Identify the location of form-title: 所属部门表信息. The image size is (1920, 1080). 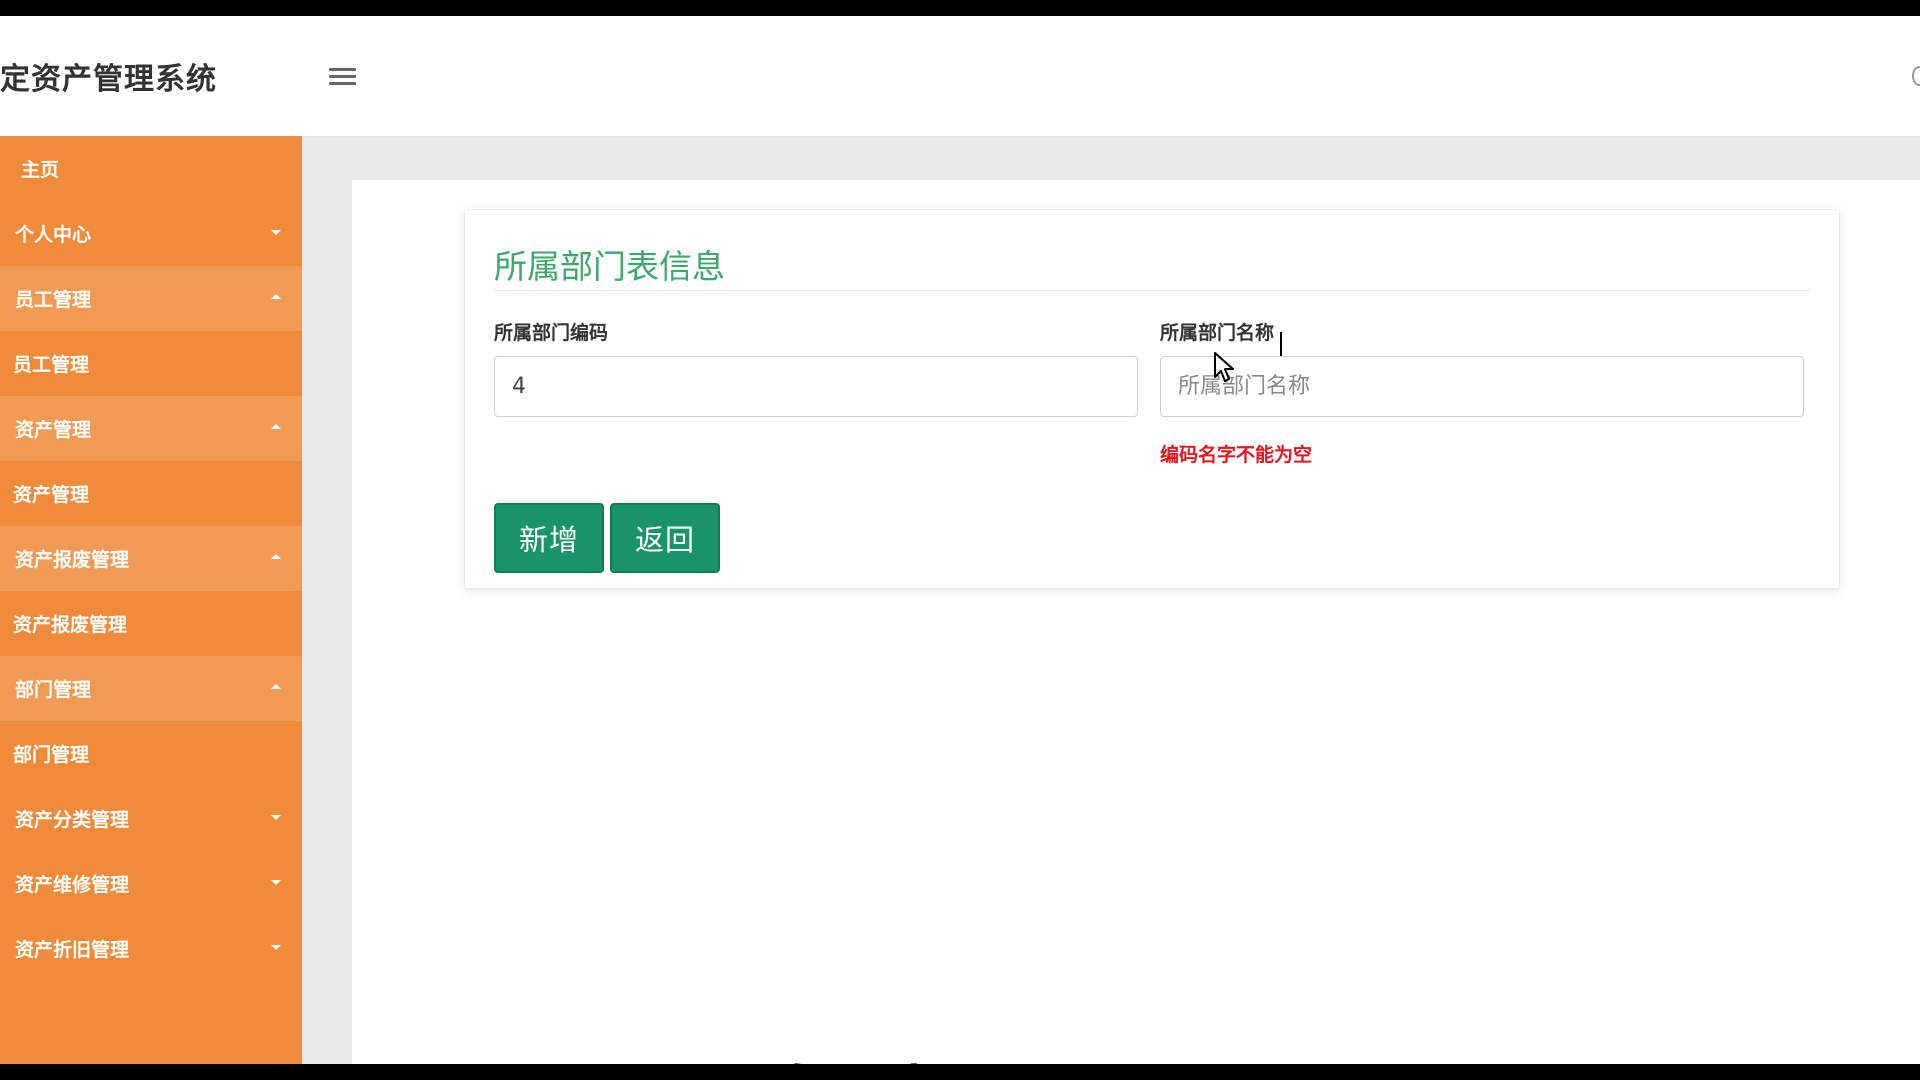
(609, 266).